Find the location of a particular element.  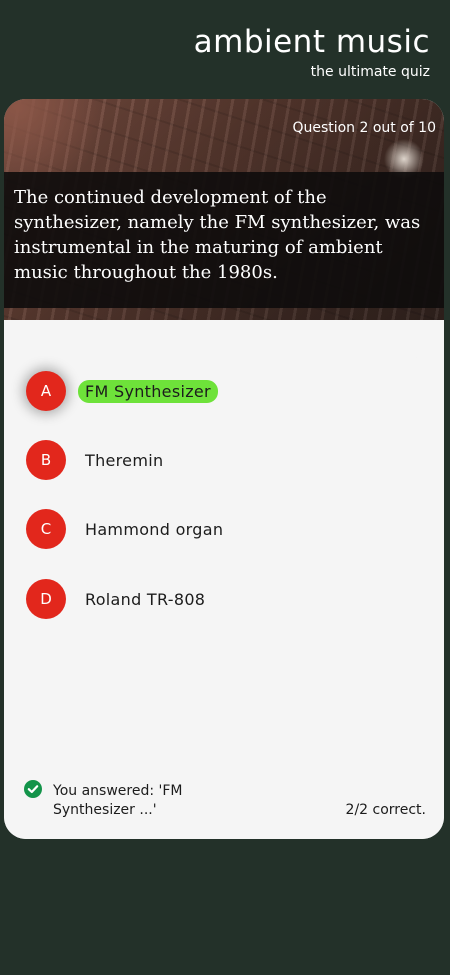

answer-option-b: B Theremin is located at coordinates (94, 460).